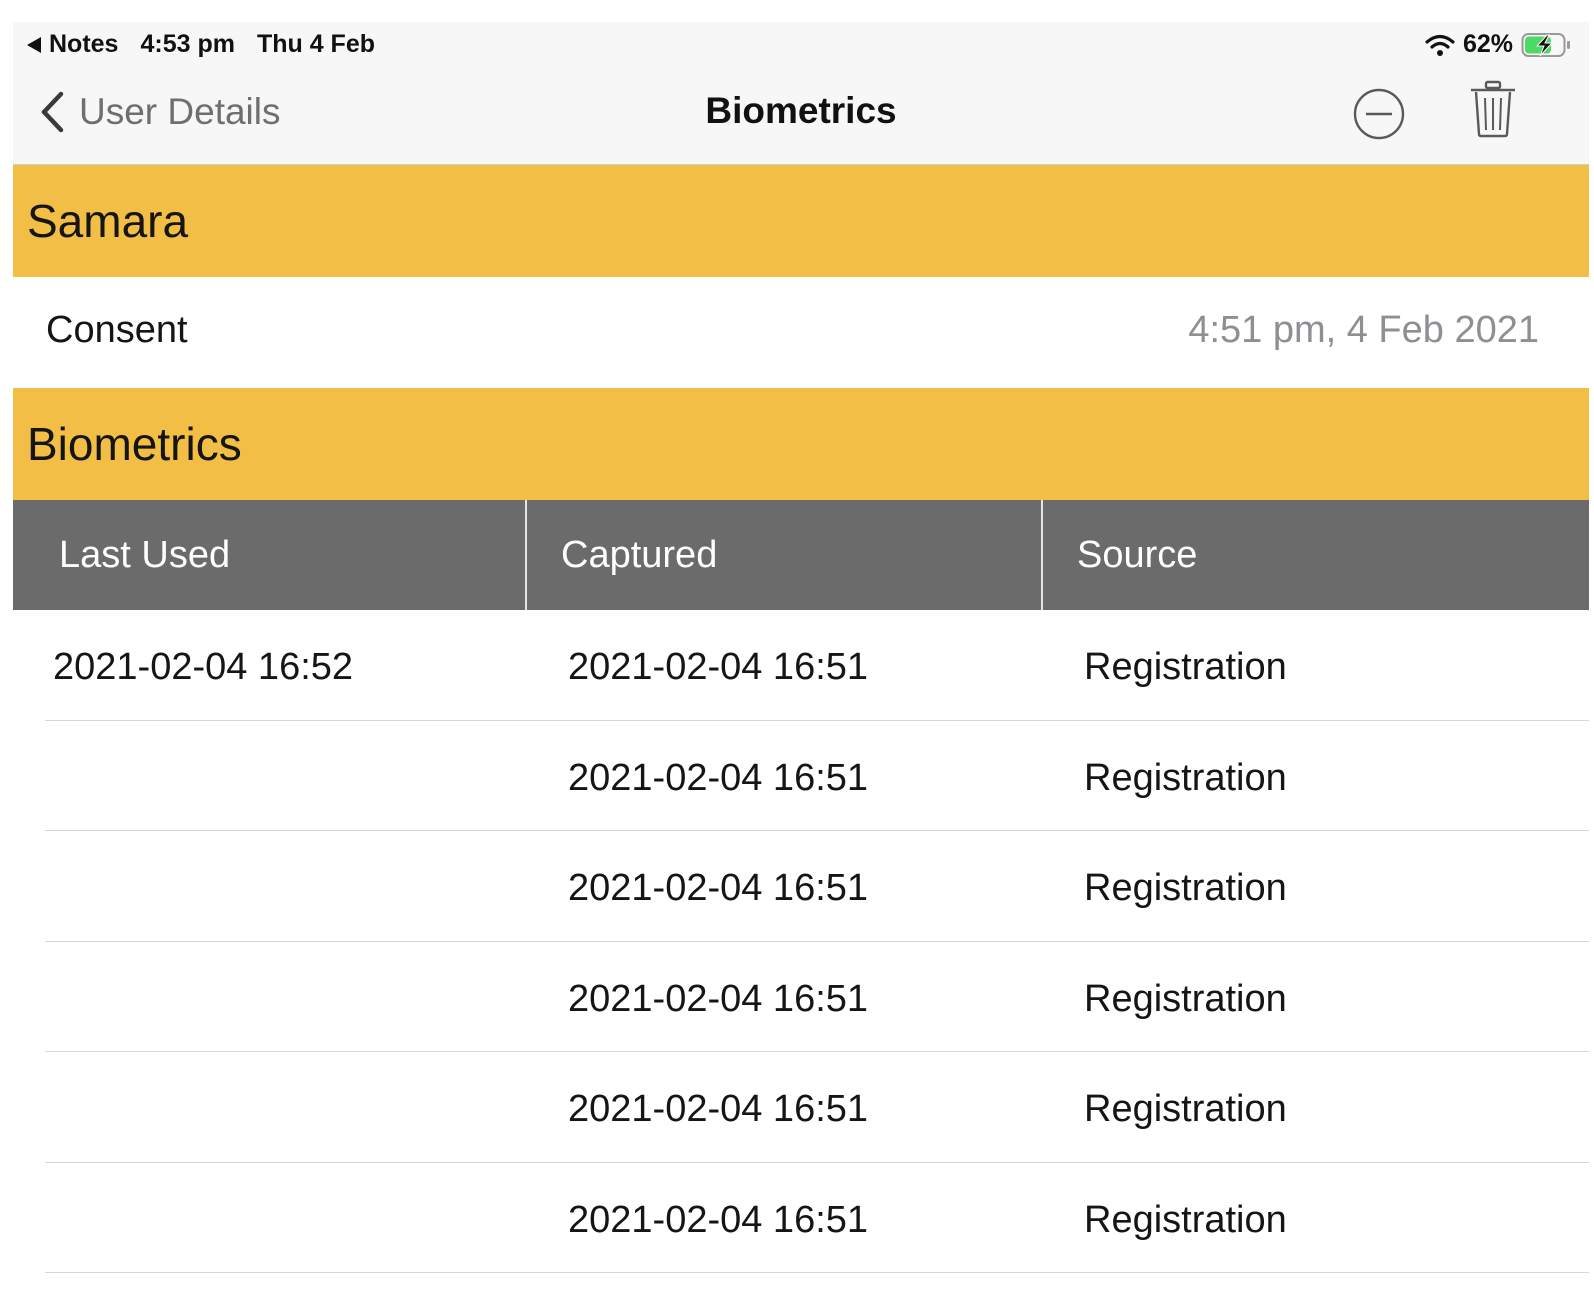 Image resolution: width=1594 pixels, height=1304 pixels. I want to click on back-to-app: Notes, so click(72, 44).